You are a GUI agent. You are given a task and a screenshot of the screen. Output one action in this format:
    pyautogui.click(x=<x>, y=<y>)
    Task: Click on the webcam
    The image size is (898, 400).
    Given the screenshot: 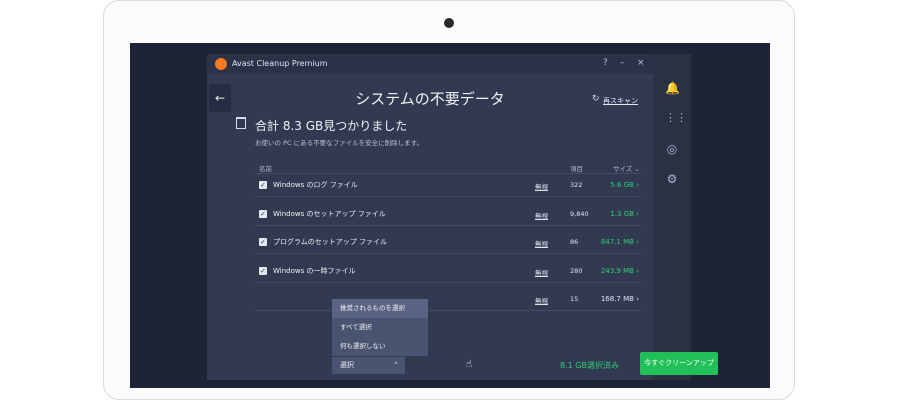 What is the action you would take?
    pyautogui.click(x=449, y=23)
    